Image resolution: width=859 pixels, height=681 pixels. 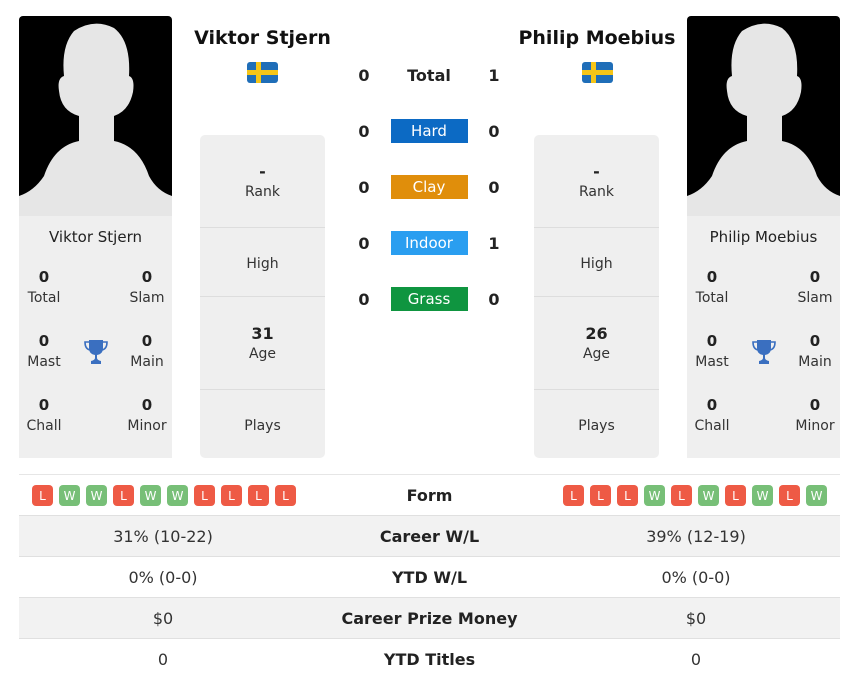 What do you see at coordinates (763, 236) in the screenshot?
I see `player2-card-name: Philip Moebius` at bounding box center [763, 236].